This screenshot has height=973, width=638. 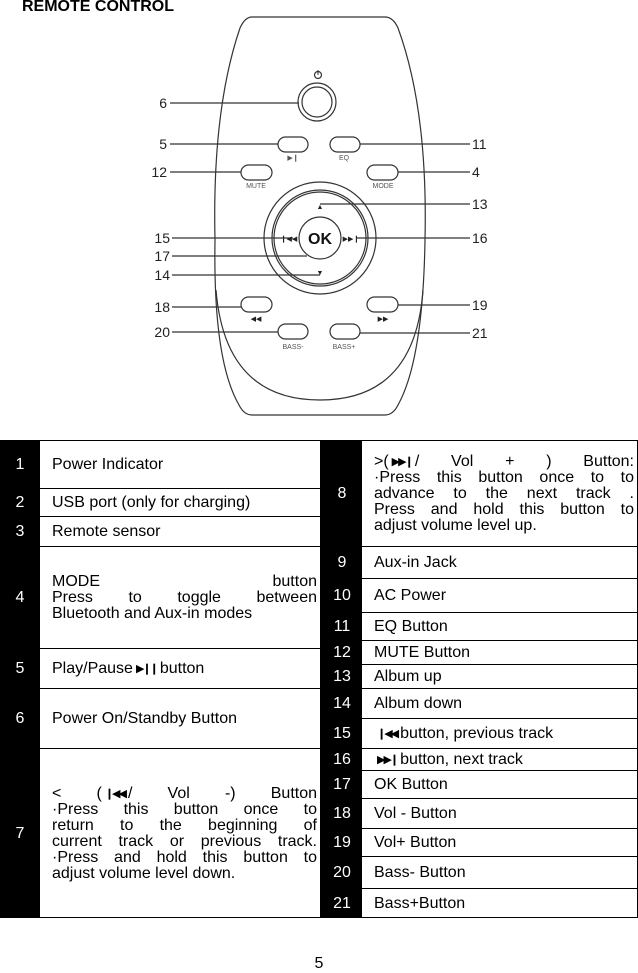 What do you see at coordinates (160, 217) in the screenshot?
I see `callouts-left: 6 5 12 15 17 14 18 20` at bounding box center [160, 217].